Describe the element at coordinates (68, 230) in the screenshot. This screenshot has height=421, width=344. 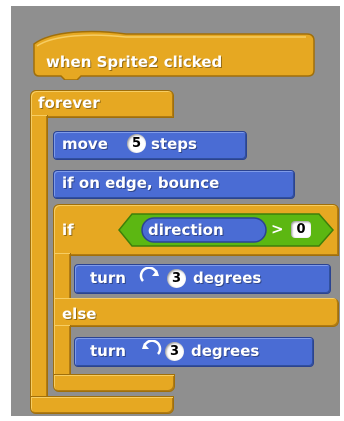
I see `if-label: if` at that location.